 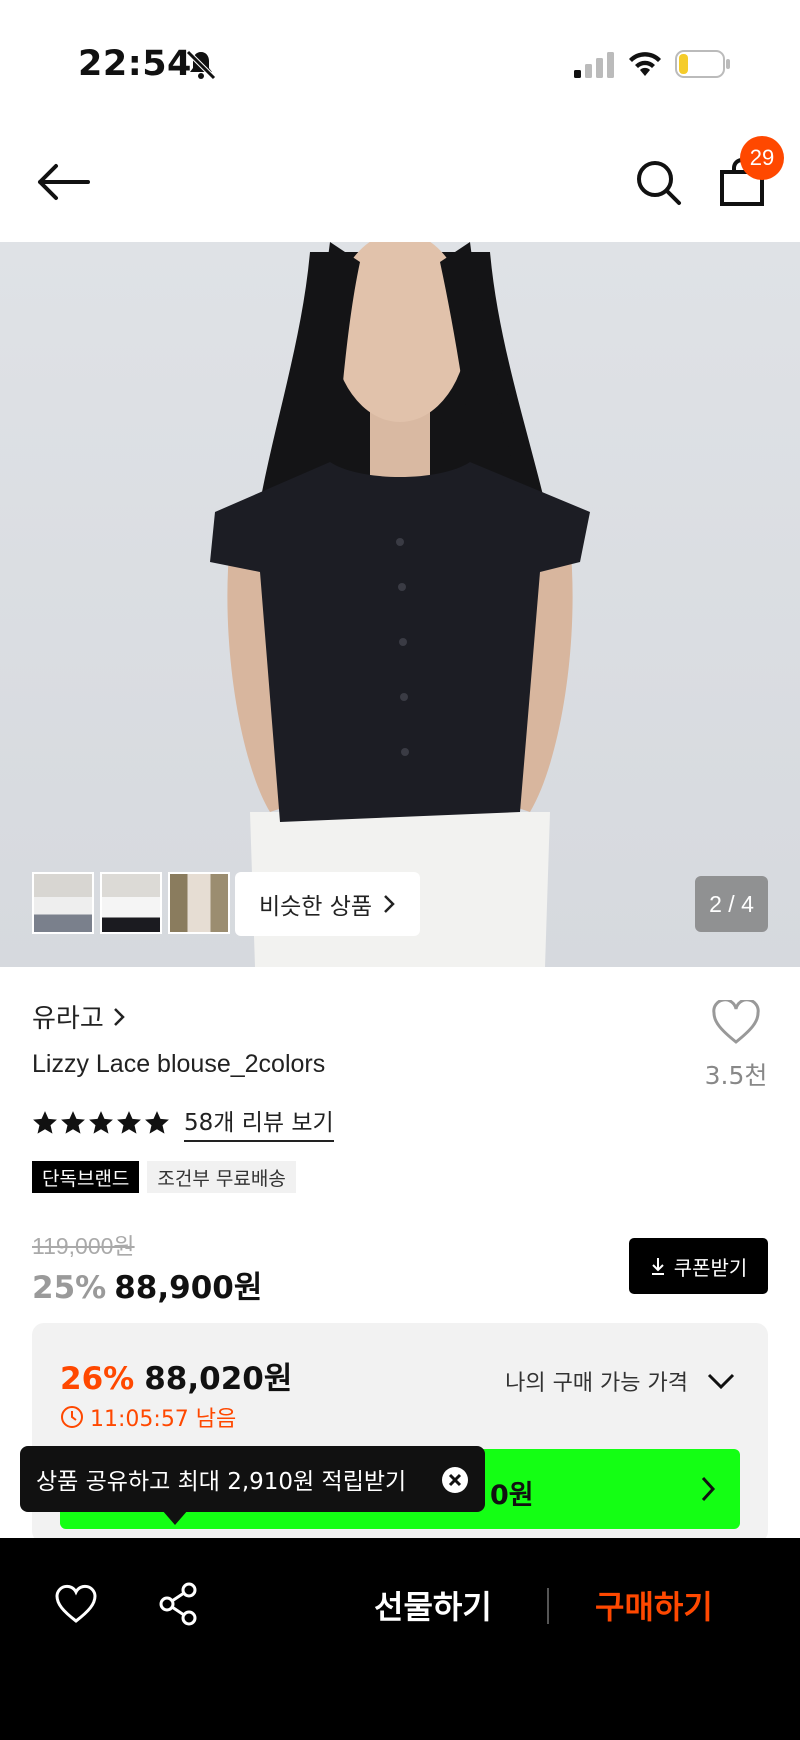 What do you see at coordinates (658, 182) in the screenshot?
I see `search-icon` at bounding box center [658, 182].